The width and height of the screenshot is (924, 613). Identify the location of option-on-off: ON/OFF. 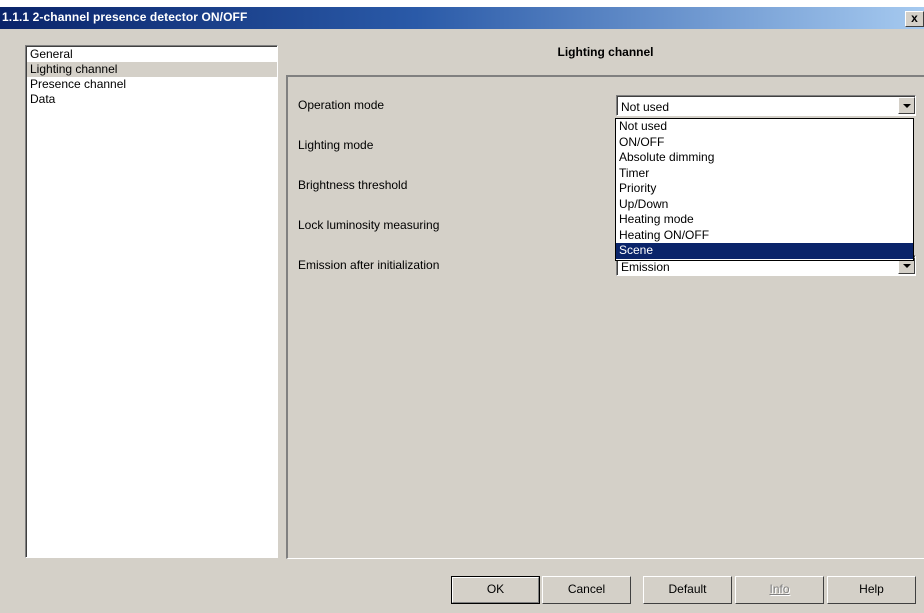
(764, 143).